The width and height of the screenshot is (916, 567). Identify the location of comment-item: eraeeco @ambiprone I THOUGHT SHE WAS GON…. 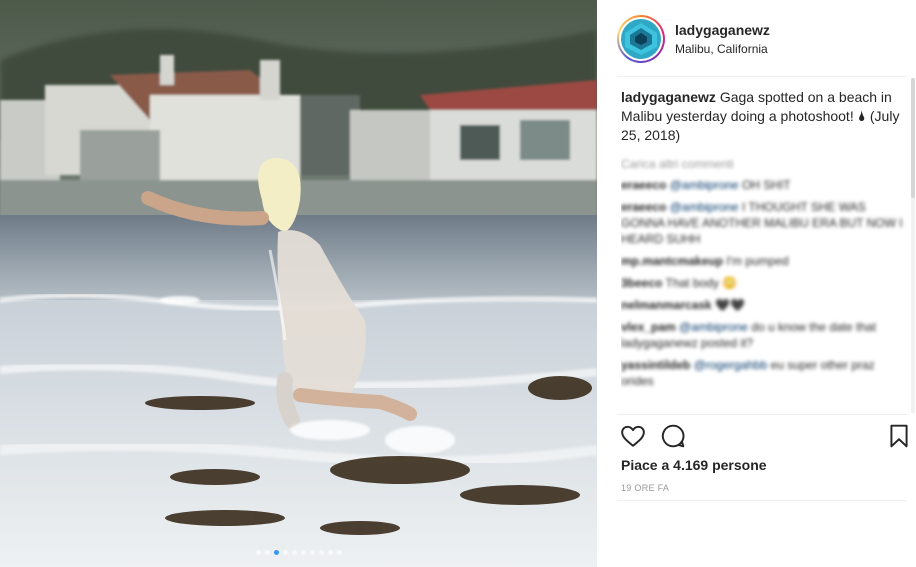
(765, 223).